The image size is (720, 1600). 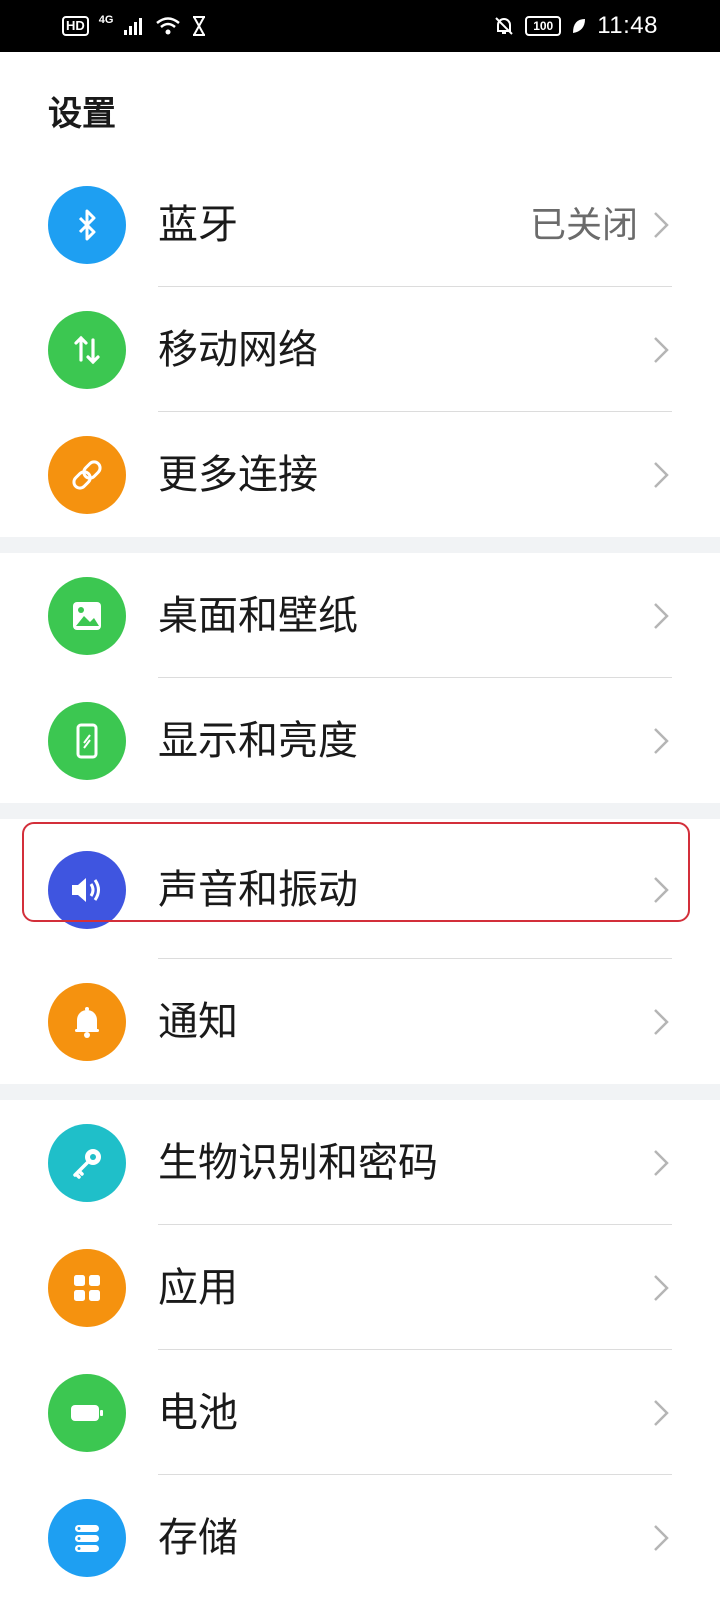 I want to click on network-type: 4G, so click(x=106, y=20).